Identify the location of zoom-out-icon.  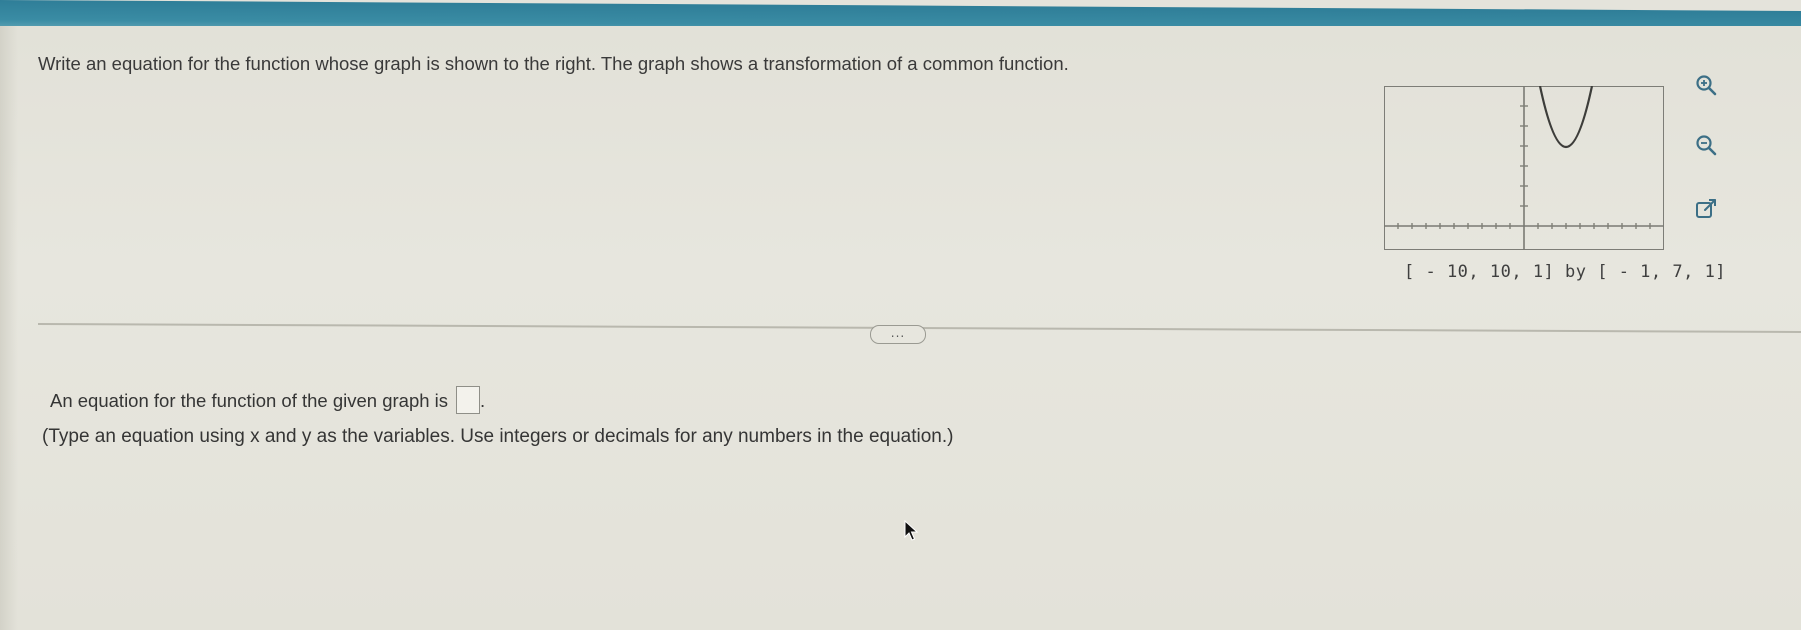
(1706, 145).